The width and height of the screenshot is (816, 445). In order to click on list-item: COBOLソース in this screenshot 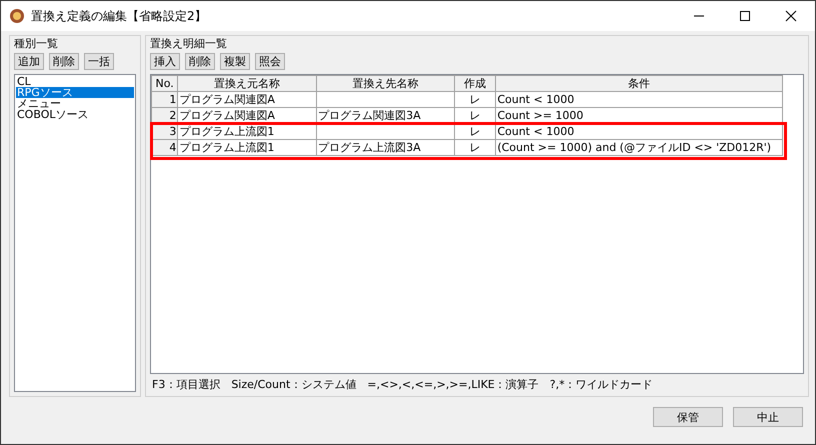, I will do `click(75, 114)`.